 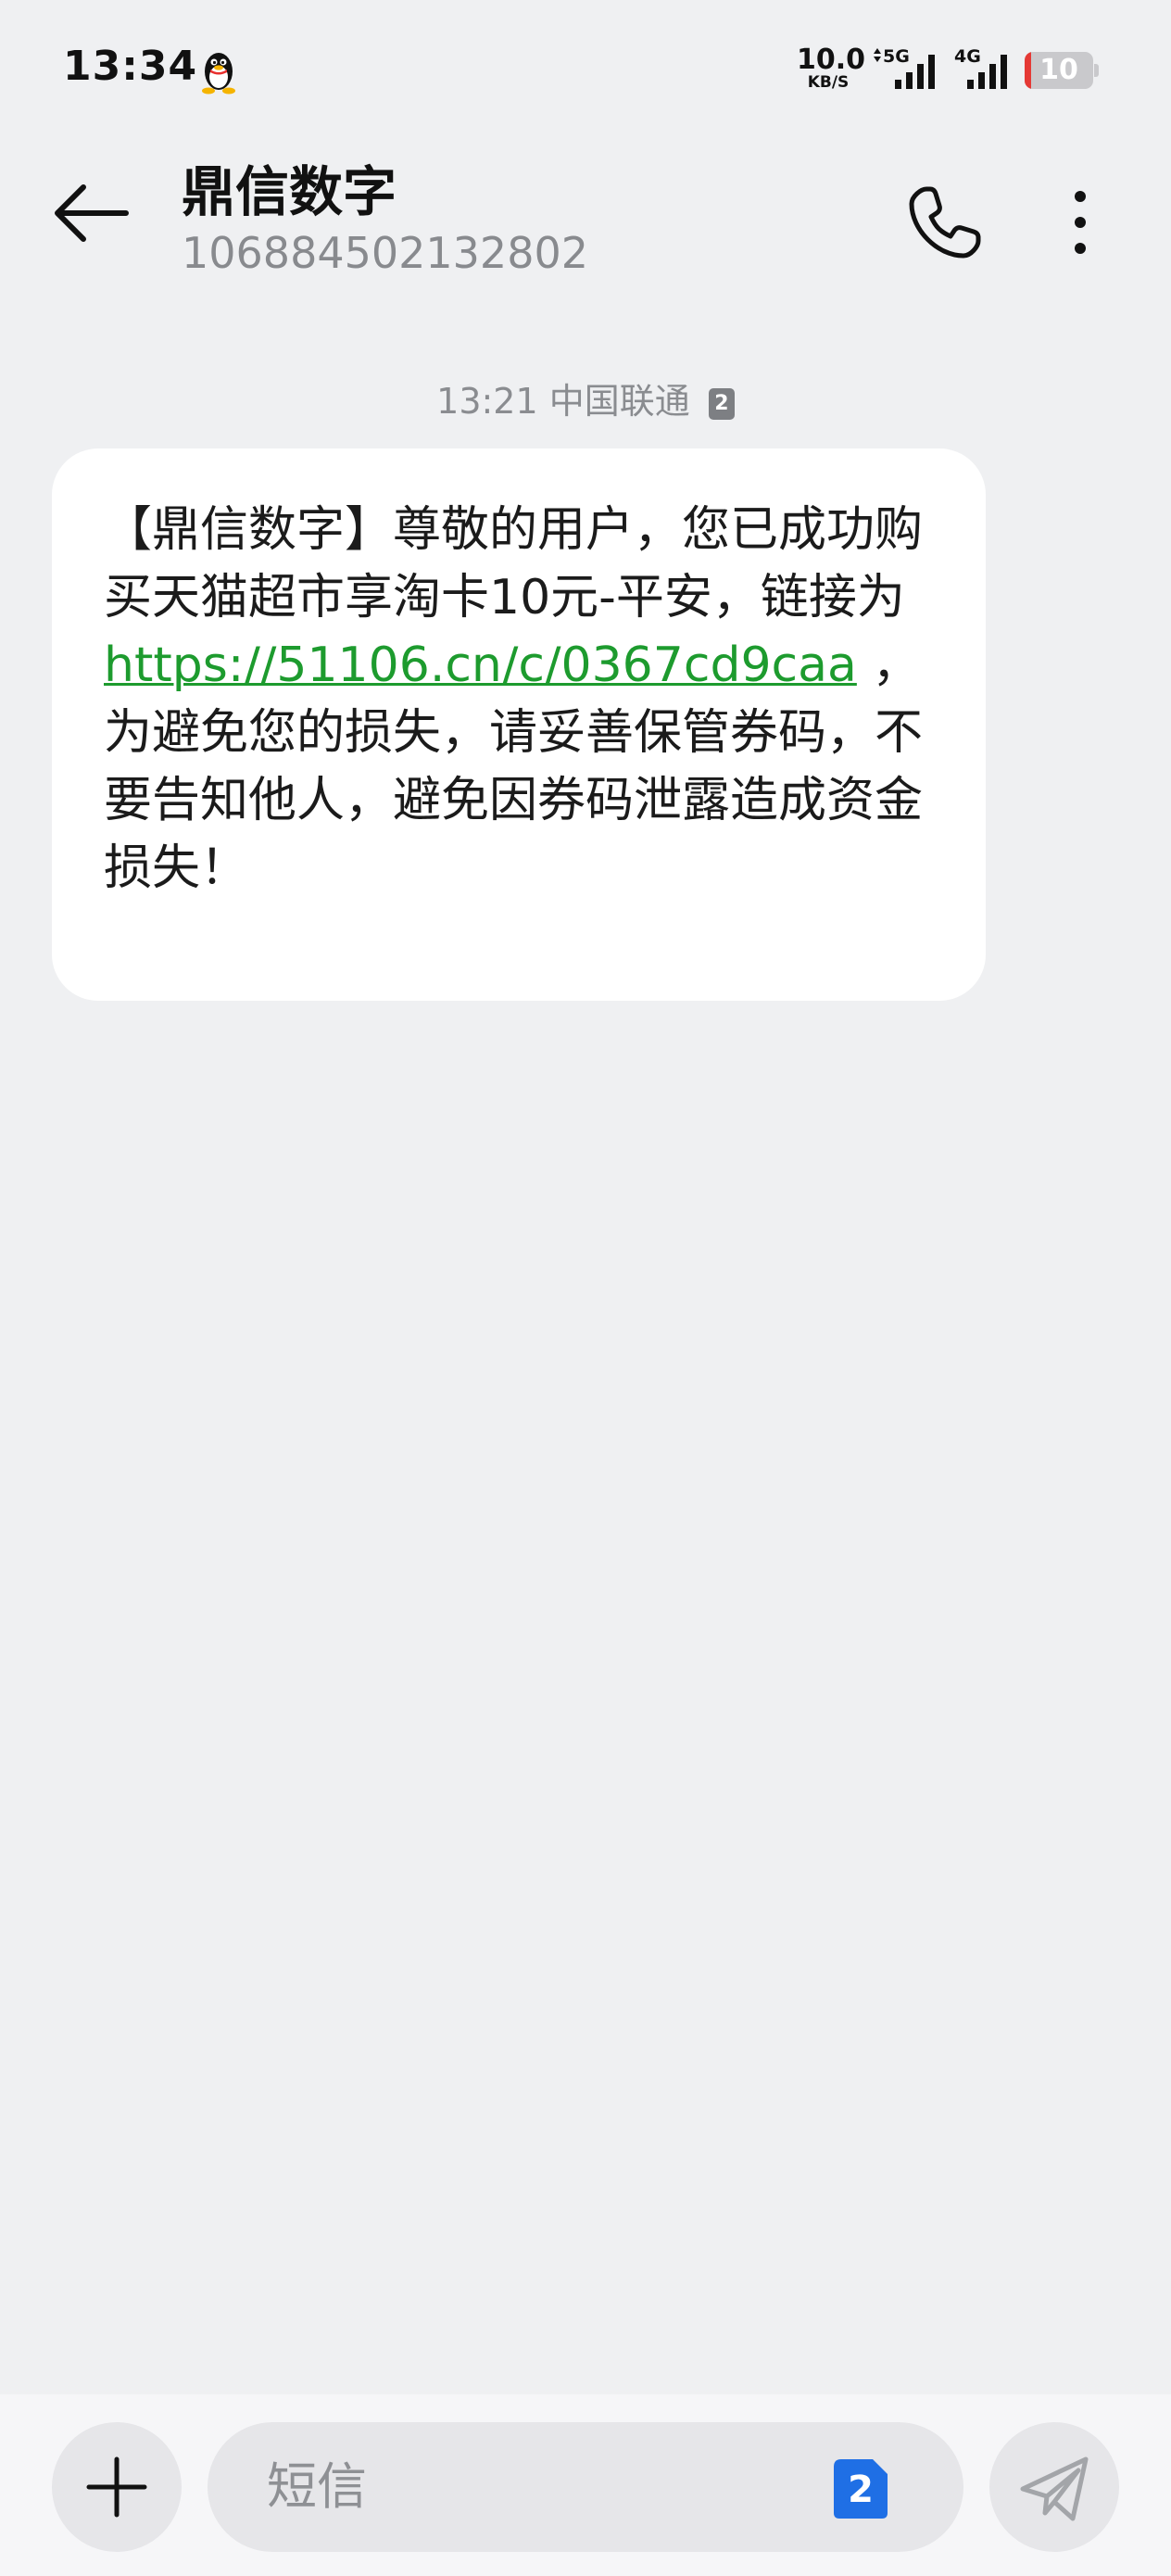 I want to click on status-bar: 13:34 10.0 KB/S 5G 4G 10, so click(x=585, y=69).